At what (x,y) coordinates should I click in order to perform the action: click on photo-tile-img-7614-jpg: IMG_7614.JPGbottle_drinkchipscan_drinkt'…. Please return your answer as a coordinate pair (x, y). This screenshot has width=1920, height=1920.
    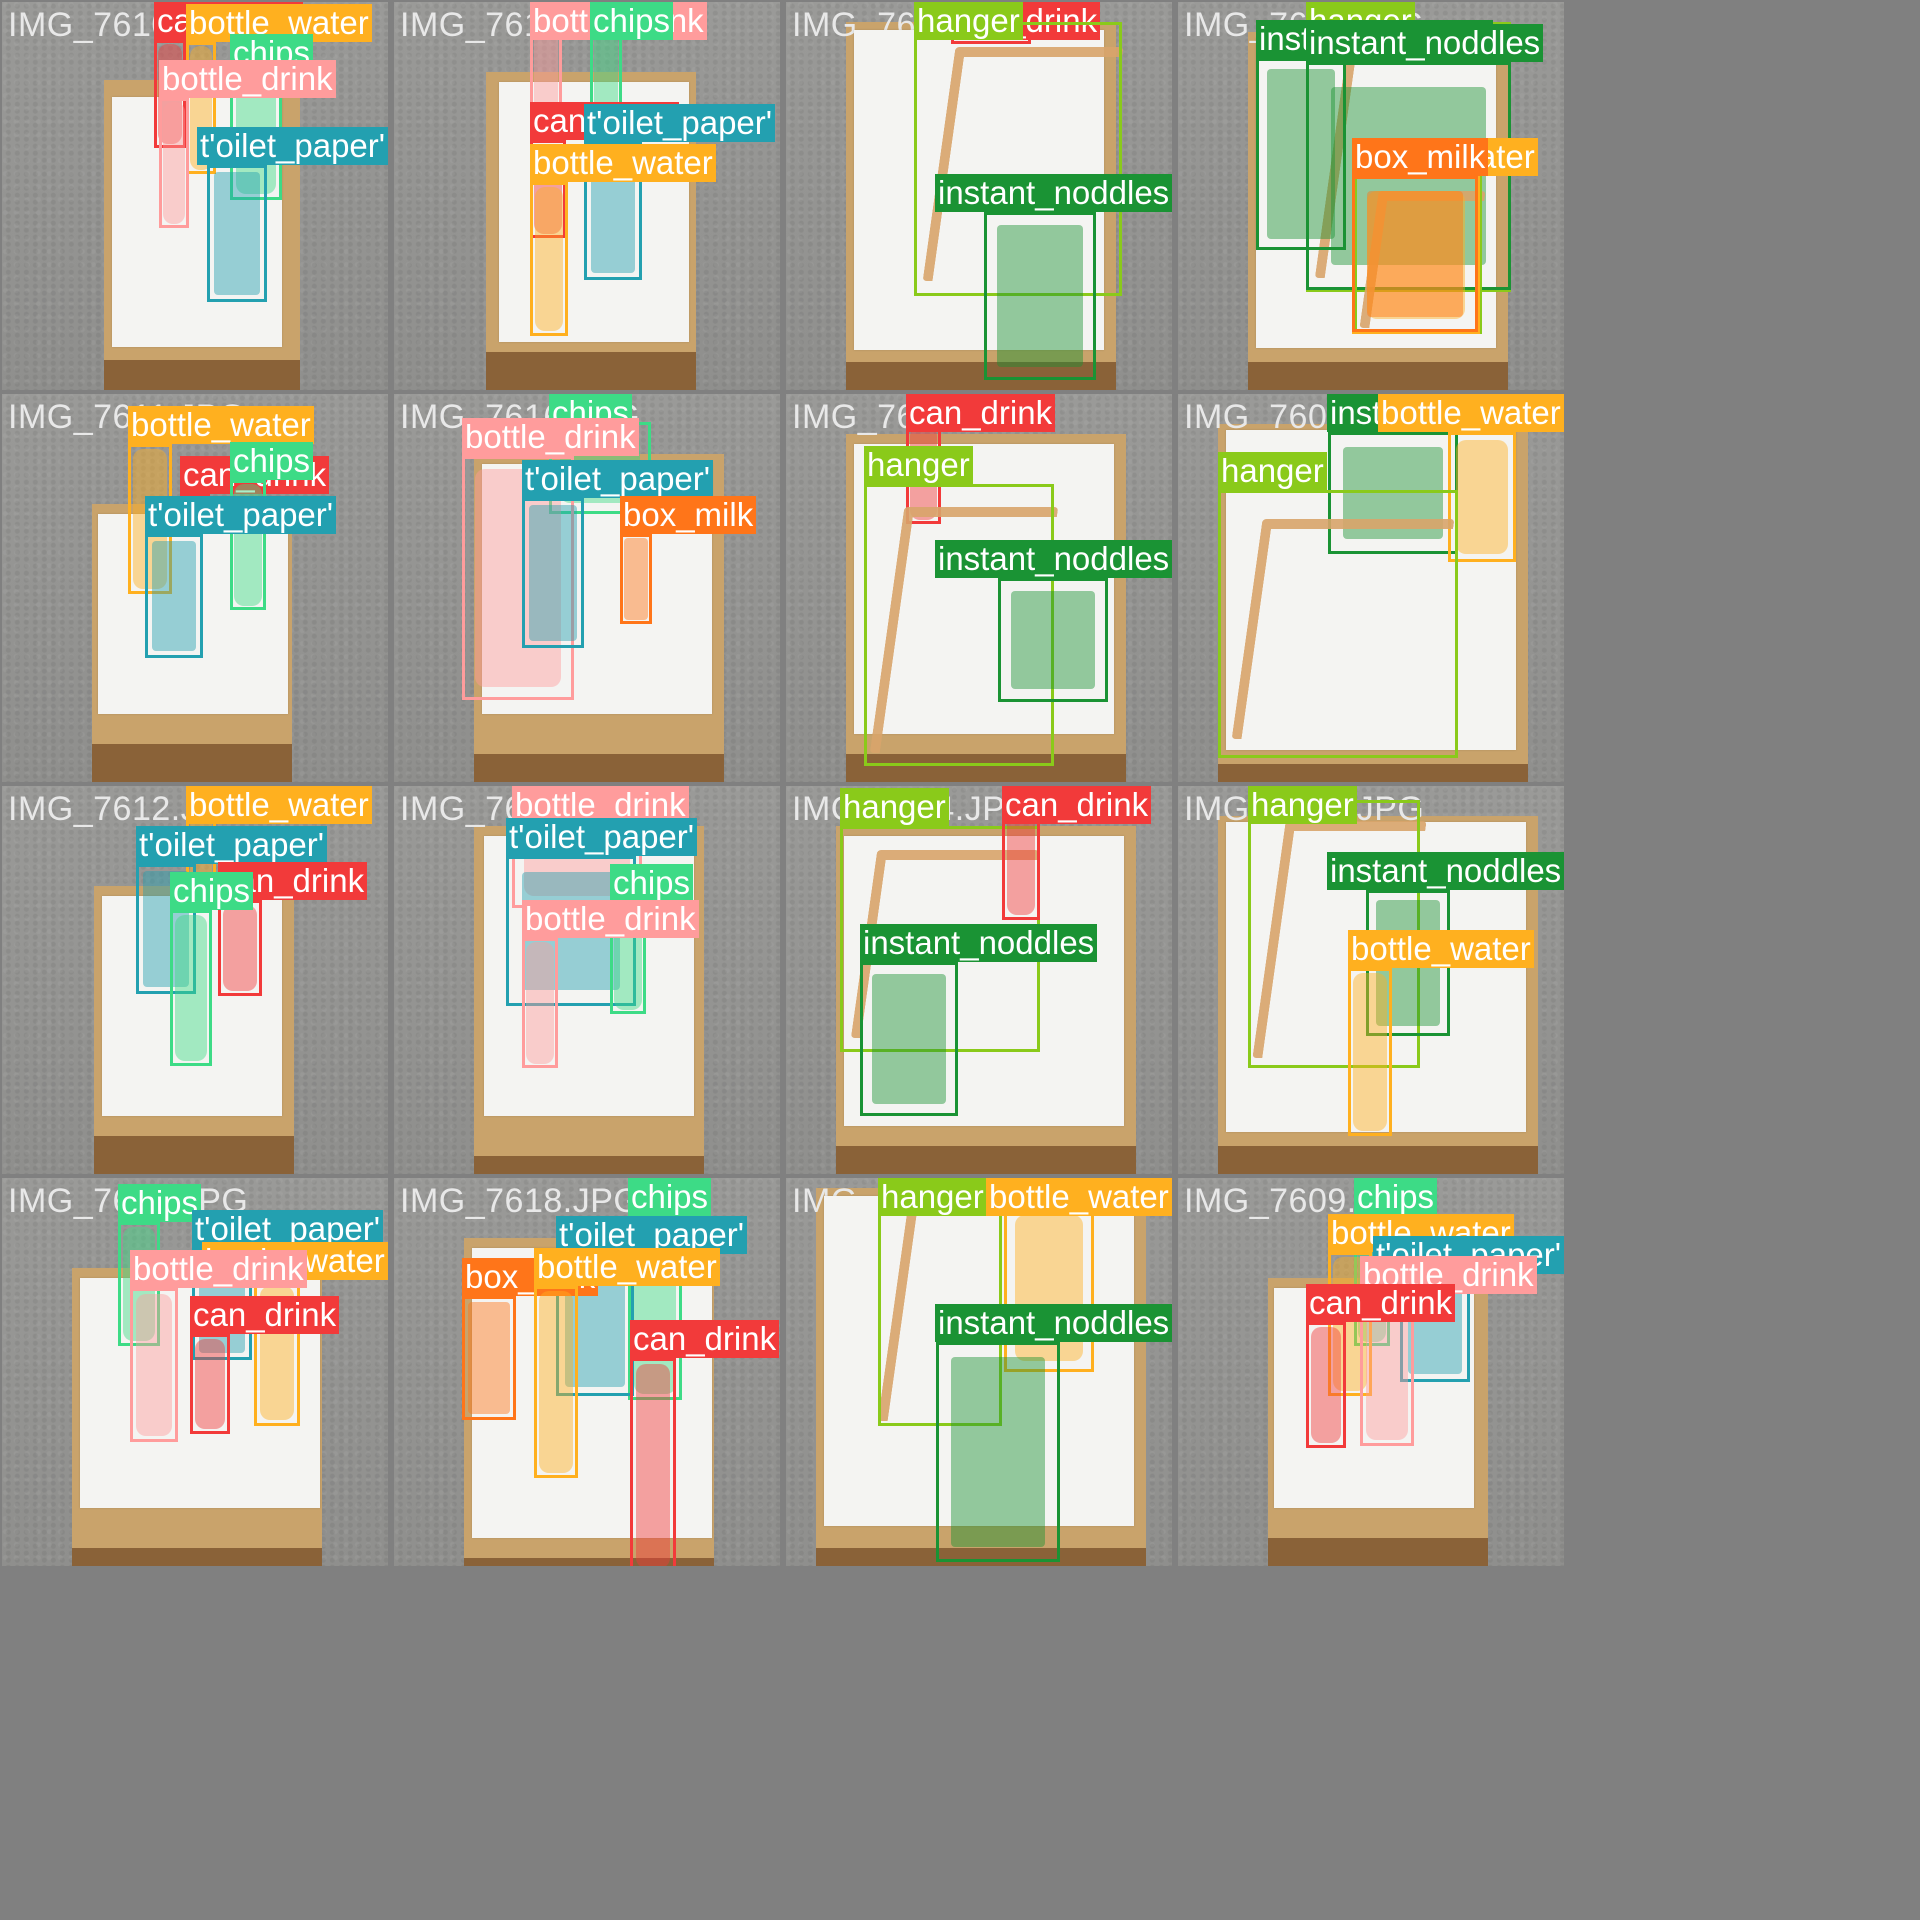
    Looking at the image, I should click on (587, 196).